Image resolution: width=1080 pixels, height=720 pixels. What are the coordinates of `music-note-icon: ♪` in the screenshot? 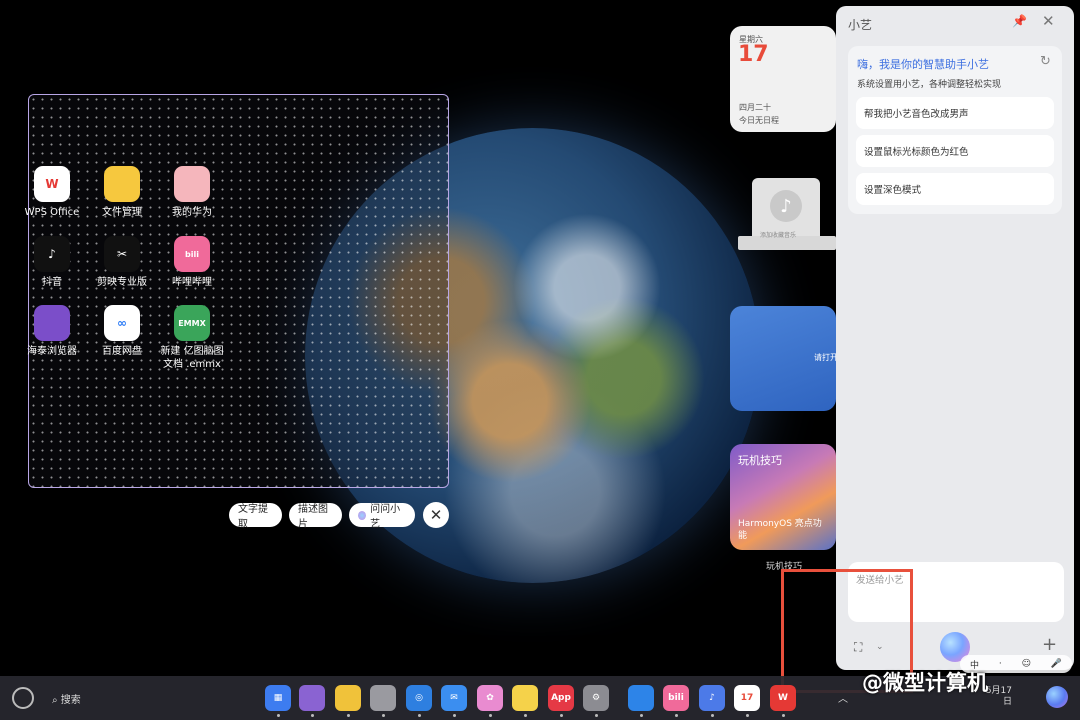 It's located at (786, 206).